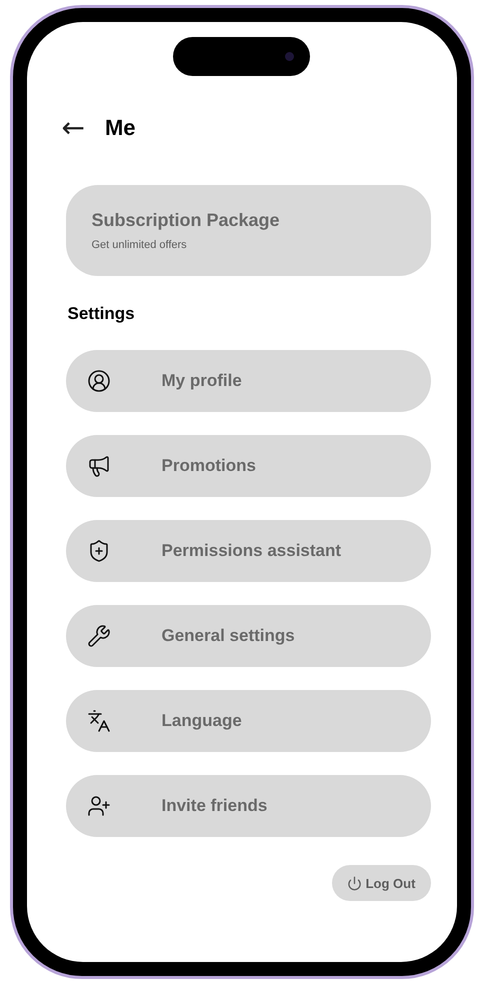 The width and height of the screenshot is (483, 990). What do you see at coordinates (248, 806) in the screenshot?
I see `settings-item: Invite friends` at bounding box center [248, 806].